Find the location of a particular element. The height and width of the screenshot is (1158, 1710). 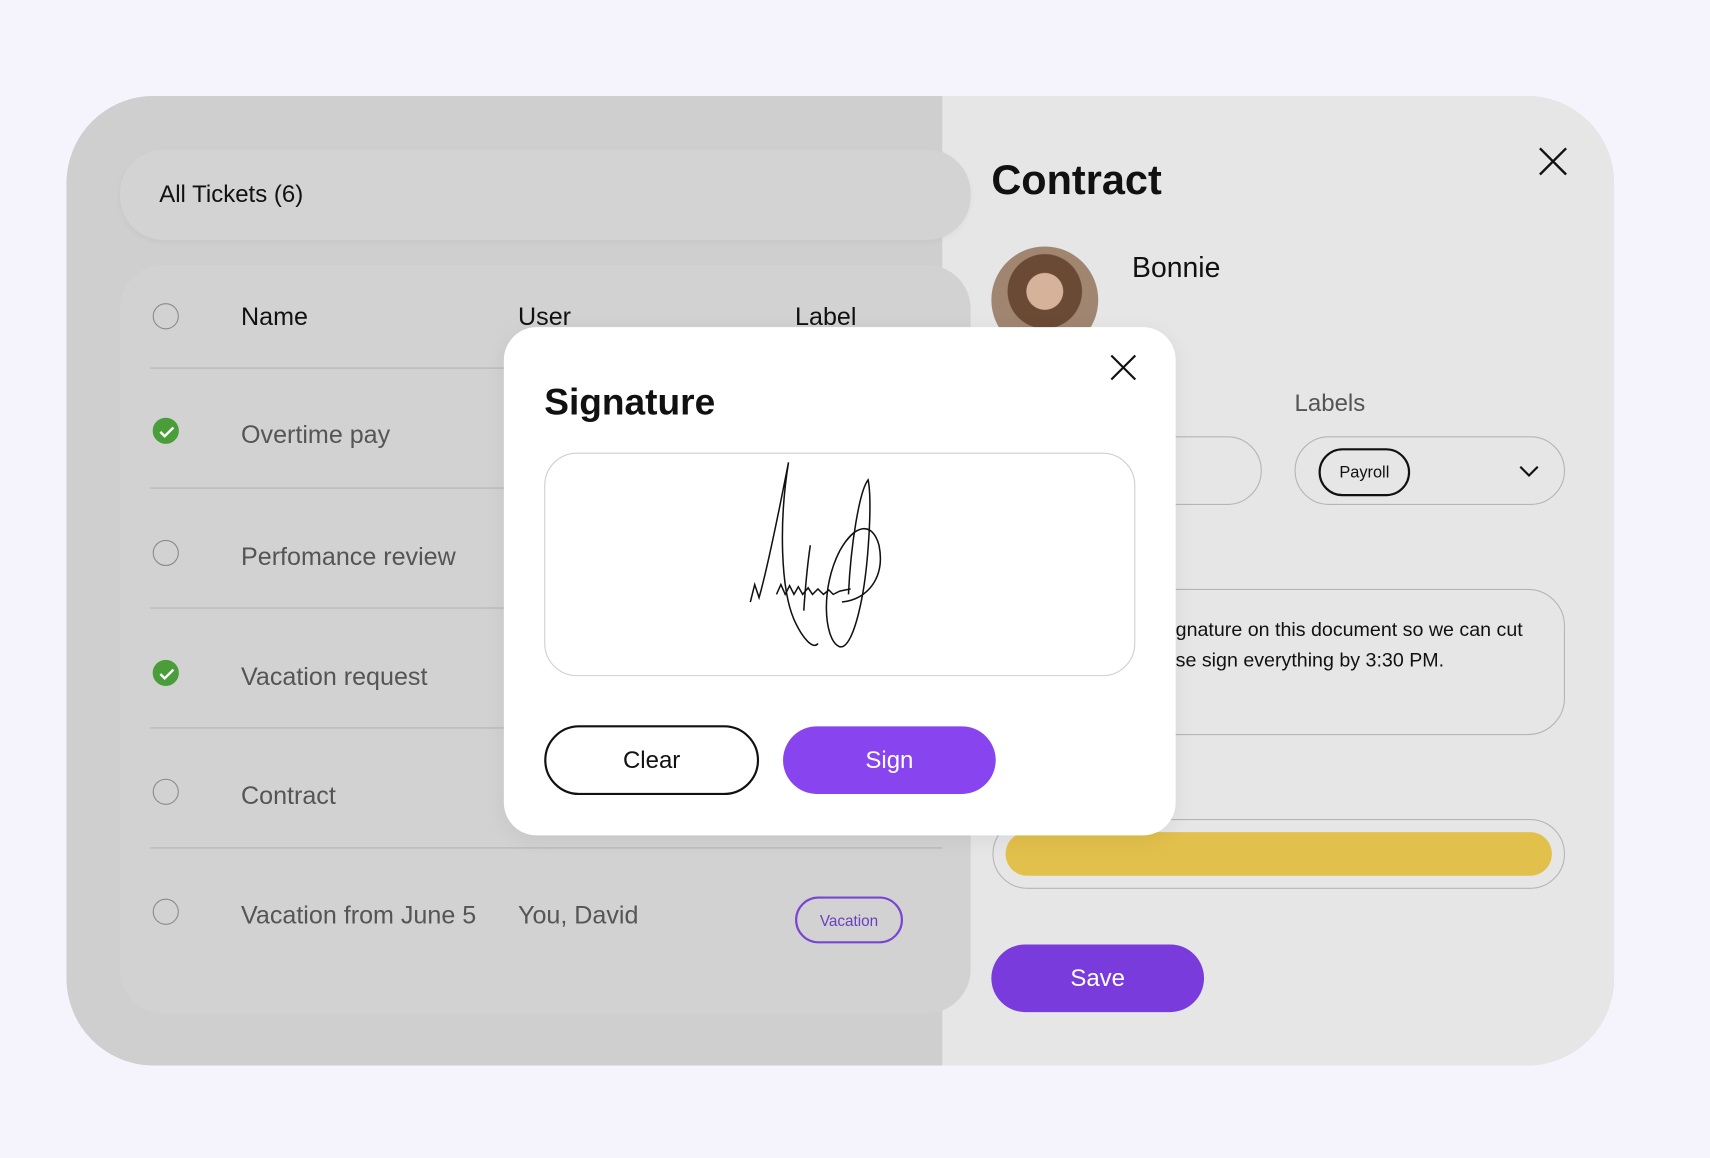

label-badge: Vacation is located at coordinates (849, 920).